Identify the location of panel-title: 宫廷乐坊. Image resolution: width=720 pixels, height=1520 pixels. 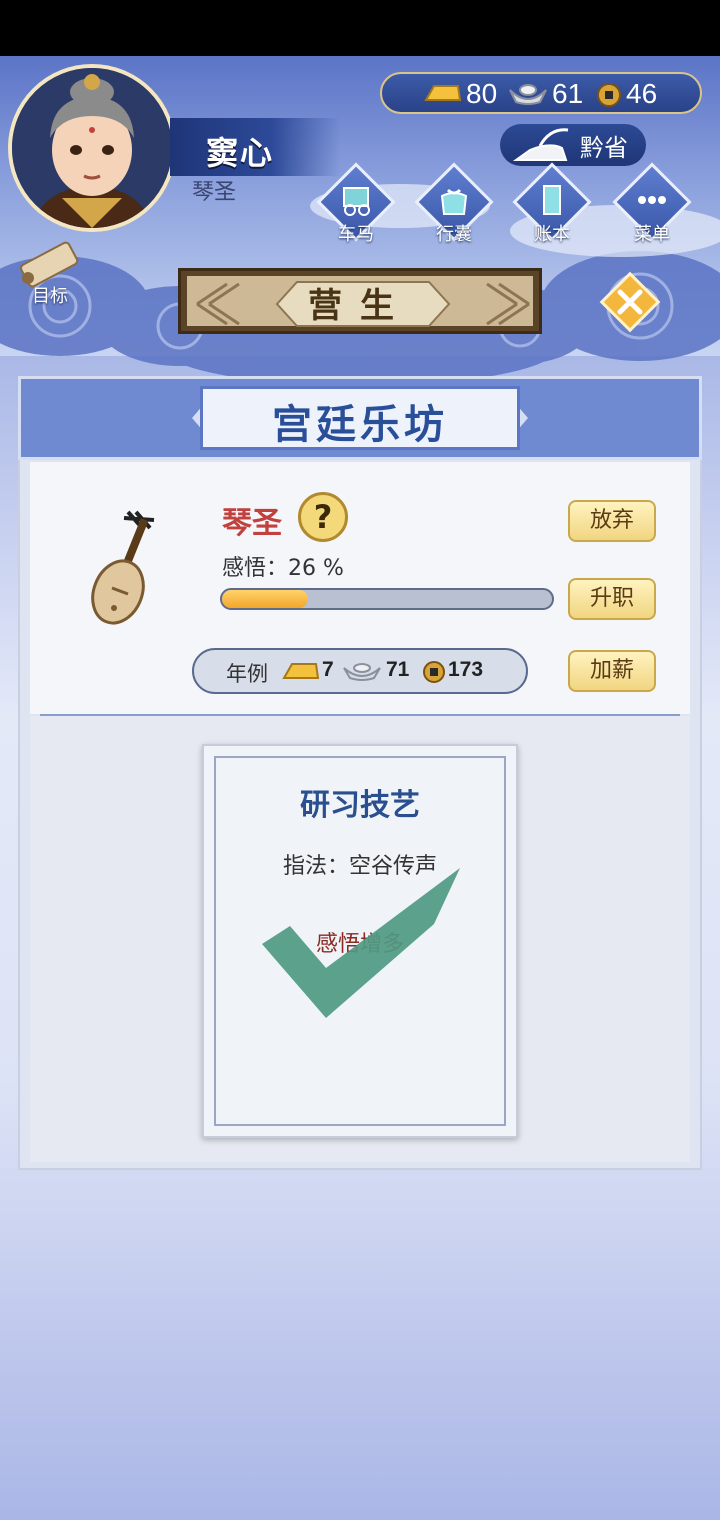
(360, 425).